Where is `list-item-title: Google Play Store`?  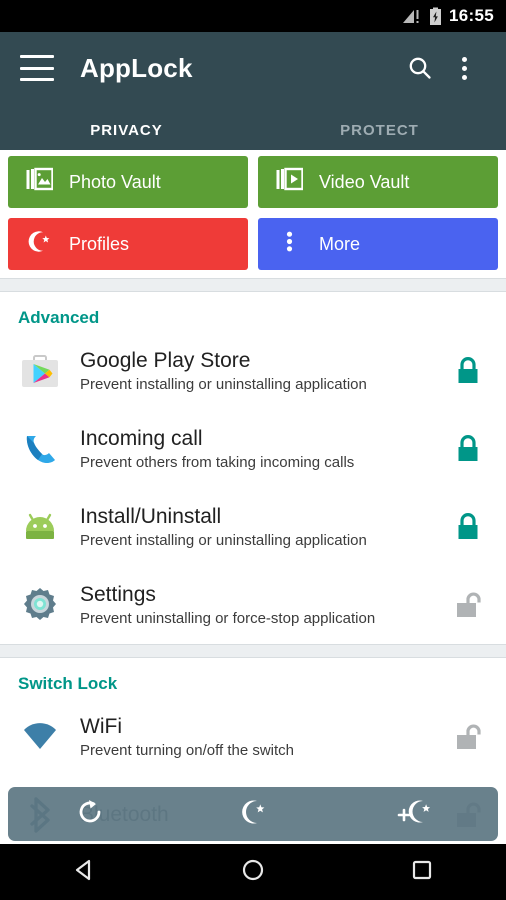
list-item-title: Google Play Store is located at coordinates (165, 360).